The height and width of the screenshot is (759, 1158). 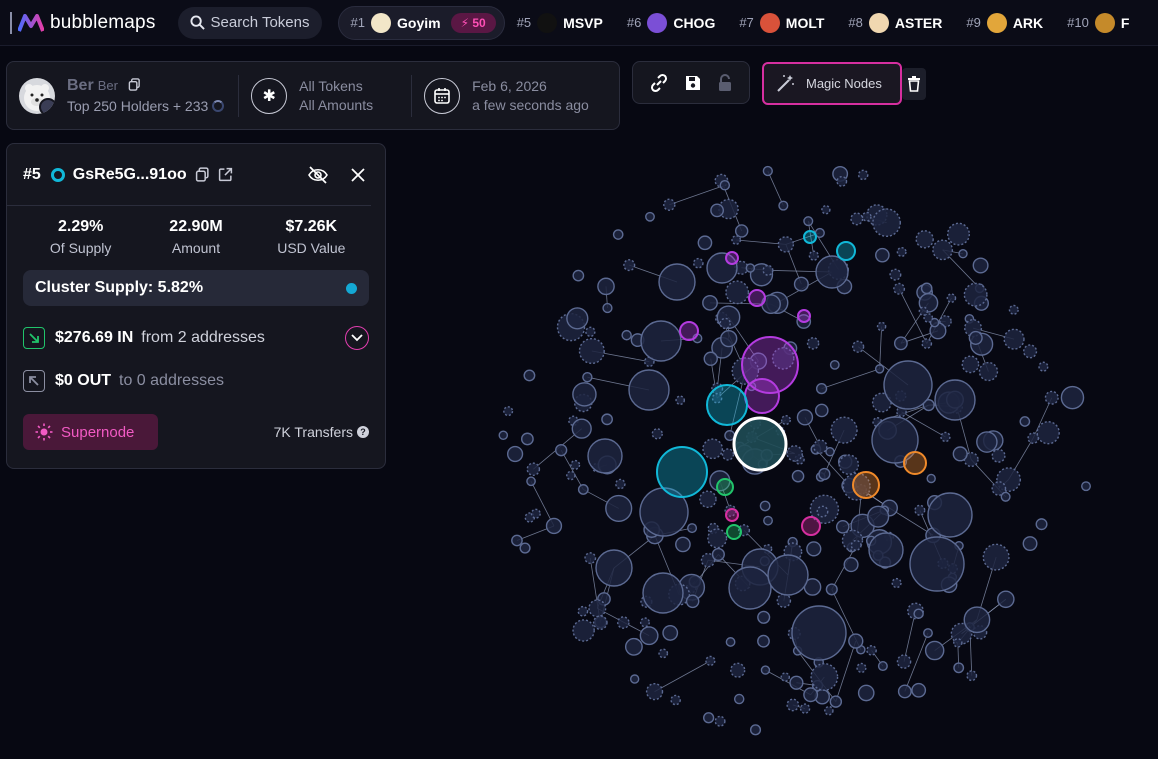 What do you see at coordinates (473, 22) in the screenshot?
I see `bolt-badge: ⚡ 50` at bounding box center [473, 22].